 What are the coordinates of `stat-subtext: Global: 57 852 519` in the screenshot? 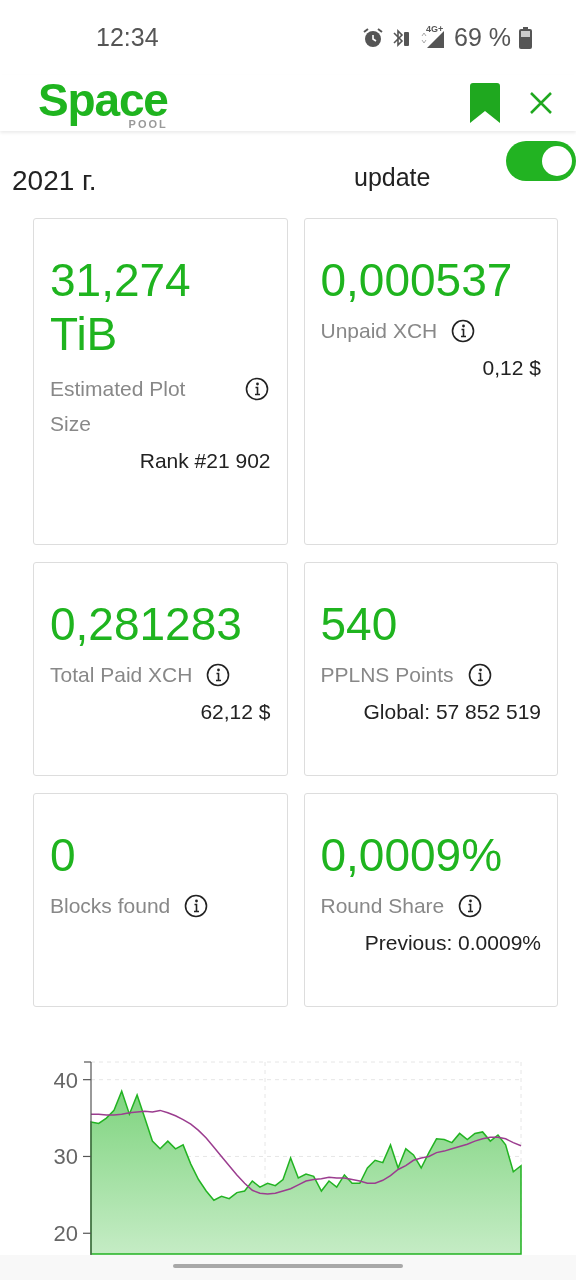 It's located at (452, 712).